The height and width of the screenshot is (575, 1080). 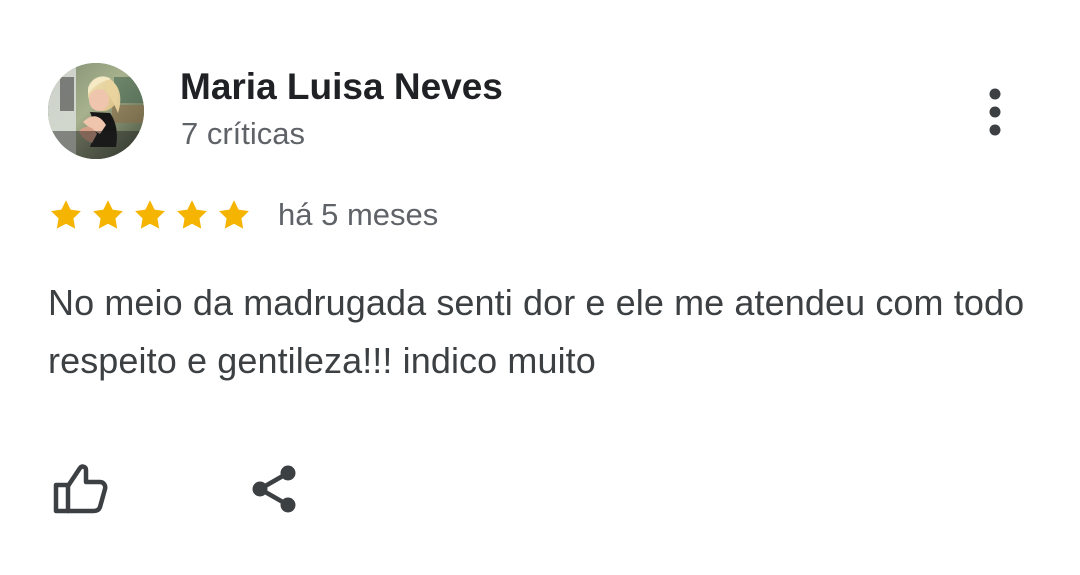 I want to click on rating-row: há 5 meses, so click(x=242, y=215).